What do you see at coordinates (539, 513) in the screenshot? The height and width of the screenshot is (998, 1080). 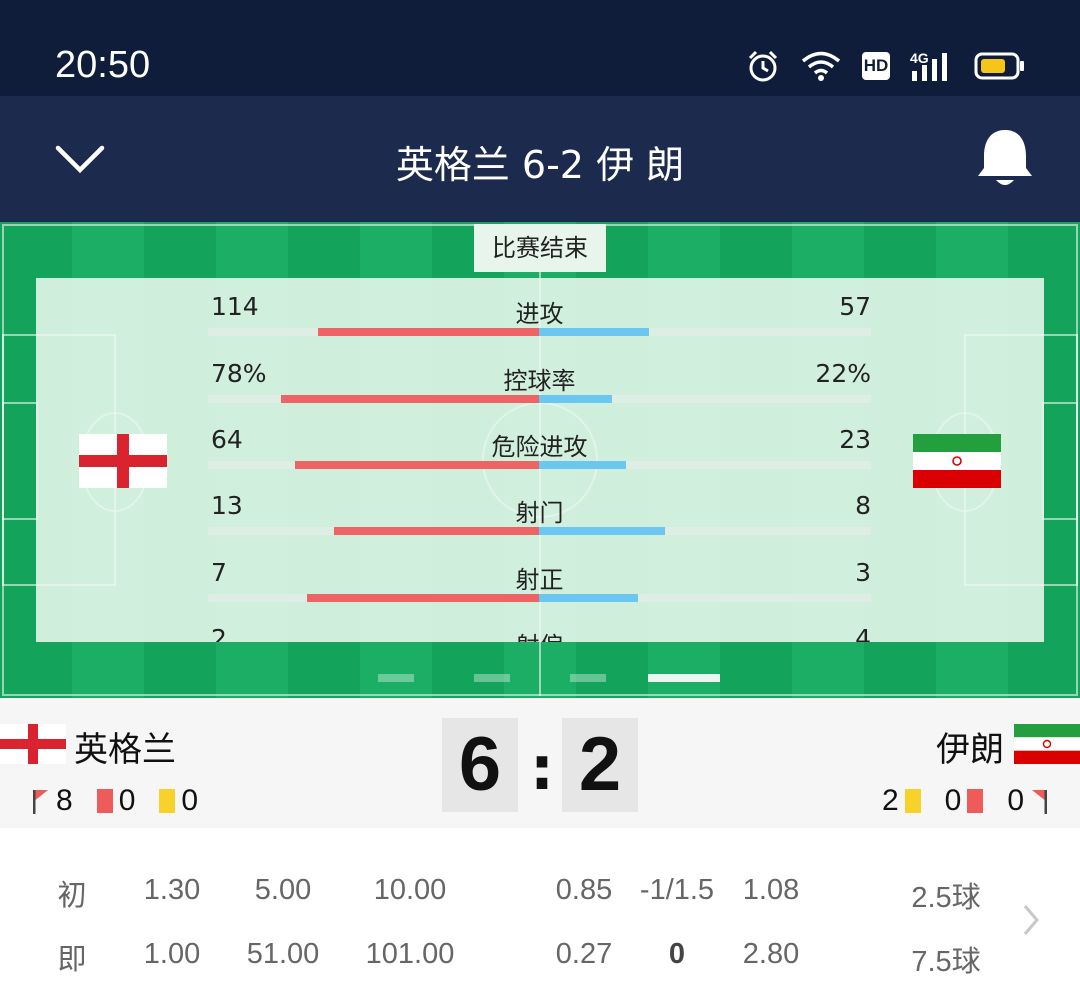 I see `stat-label: 射门` at bounding box center [539, 513].